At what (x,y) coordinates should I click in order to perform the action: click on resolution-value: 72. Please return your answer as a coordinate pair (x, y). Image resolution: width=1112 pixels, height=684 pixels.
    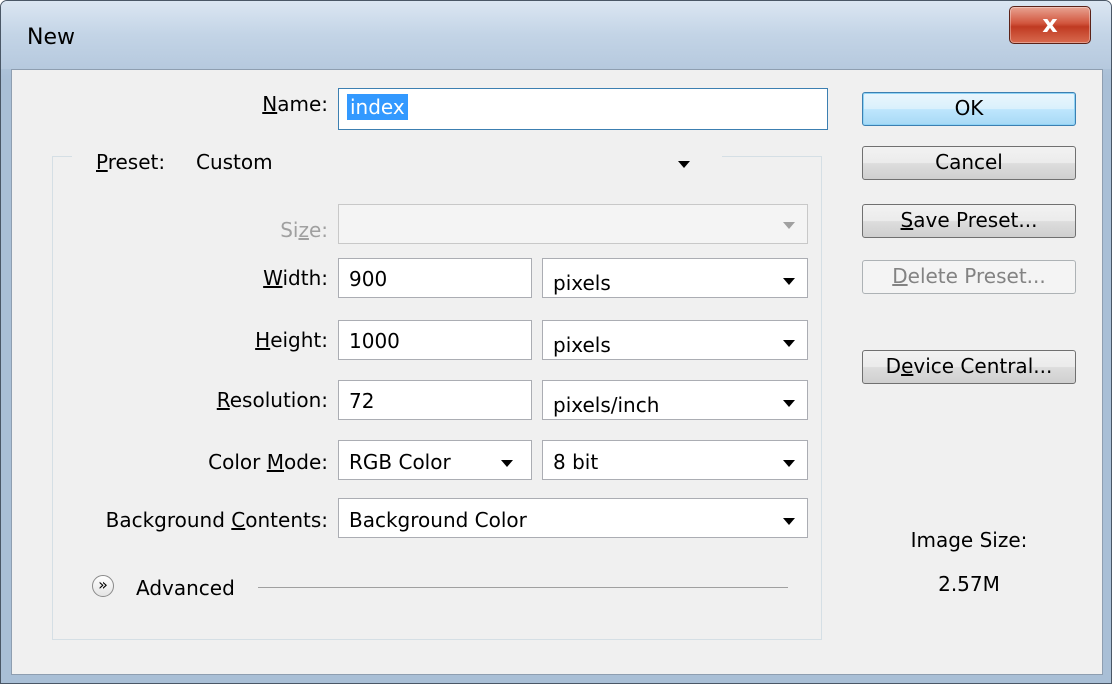
    Looking at the image, I should click on (362, 401).